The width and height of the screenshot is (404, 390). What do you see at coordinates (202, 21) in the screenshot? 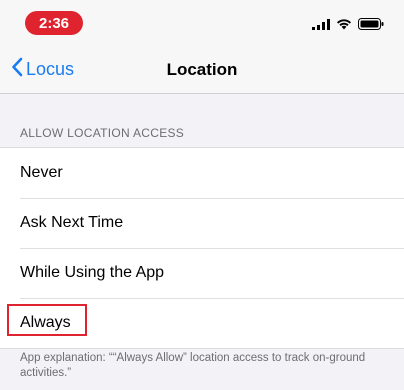
I see `status-bar: 2:36` at bounding box center [202, 21].